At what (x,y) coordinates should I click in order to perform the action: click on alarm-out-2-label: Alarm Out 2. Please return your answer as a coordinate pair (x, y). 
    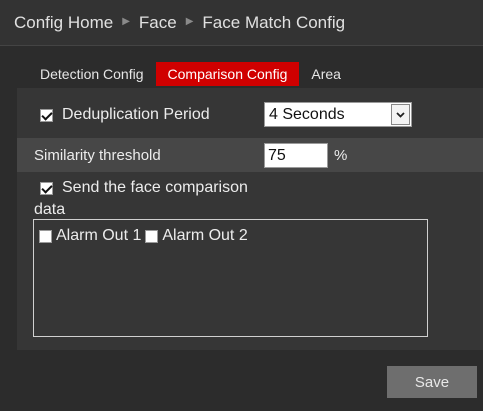
    Looking at the image, I should click on (205, 235).